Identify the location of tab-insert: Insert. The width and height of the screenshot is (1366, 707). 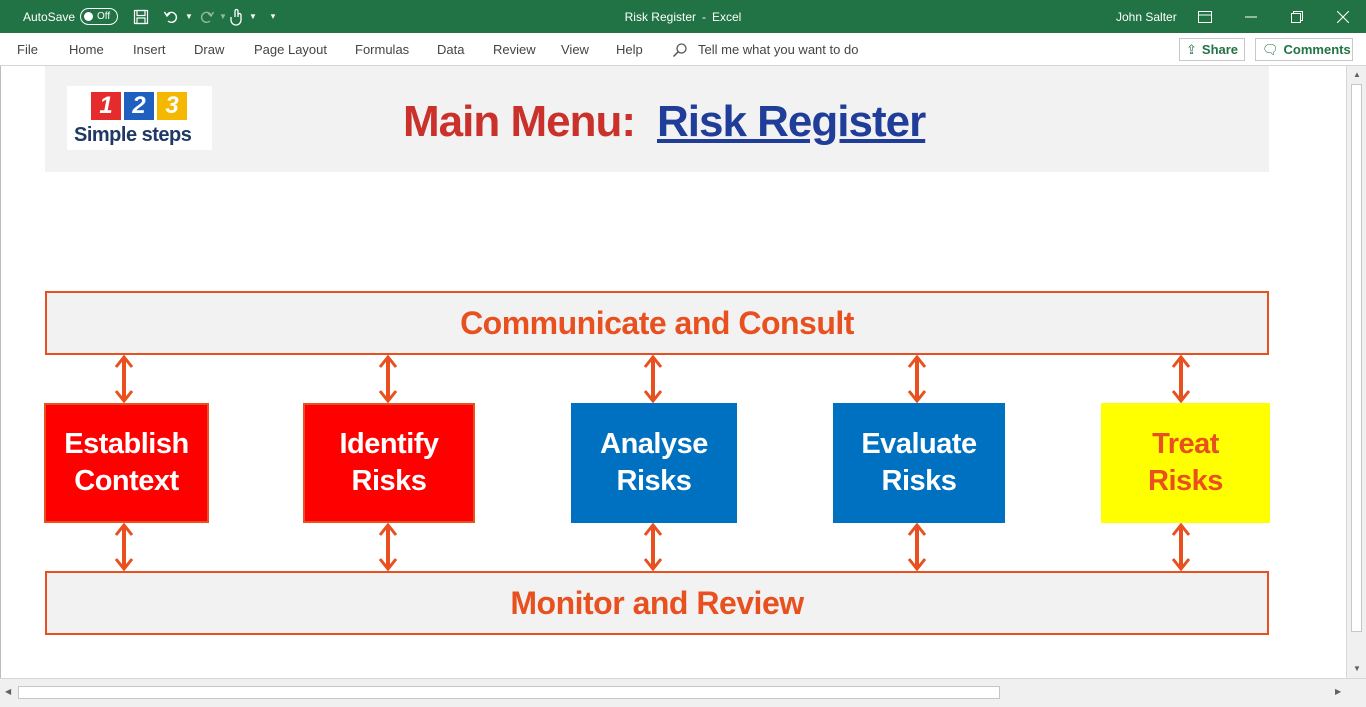
(149, 49).